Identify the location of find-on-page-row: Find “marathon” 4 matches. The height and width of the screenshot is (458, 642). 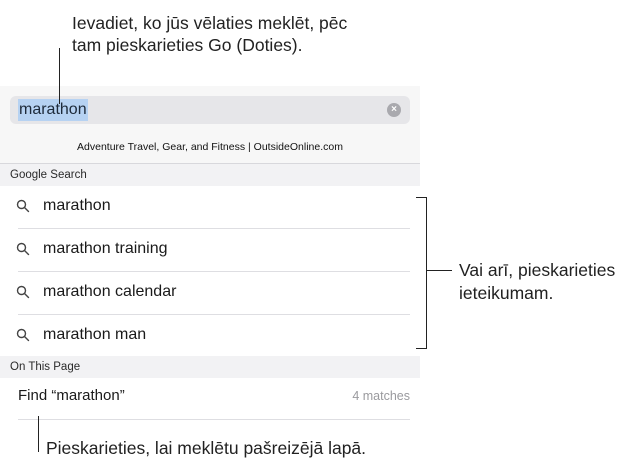
(210, 396).